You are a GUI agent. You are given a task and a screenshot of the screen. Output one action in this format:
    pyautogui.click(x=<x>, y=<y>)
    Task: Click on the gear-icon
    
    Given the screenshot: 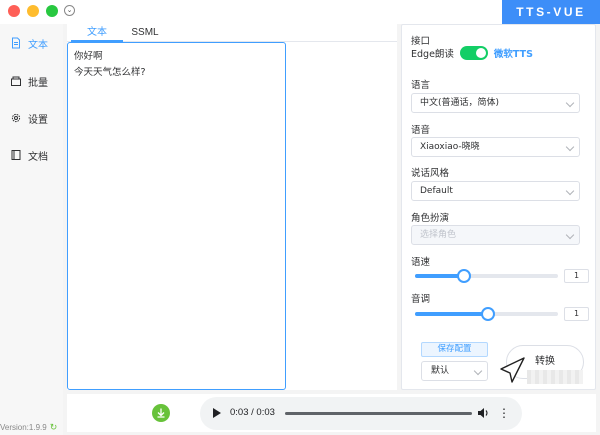 What is the action you would take?
    pyautogui.click(x=16, y=118)
    